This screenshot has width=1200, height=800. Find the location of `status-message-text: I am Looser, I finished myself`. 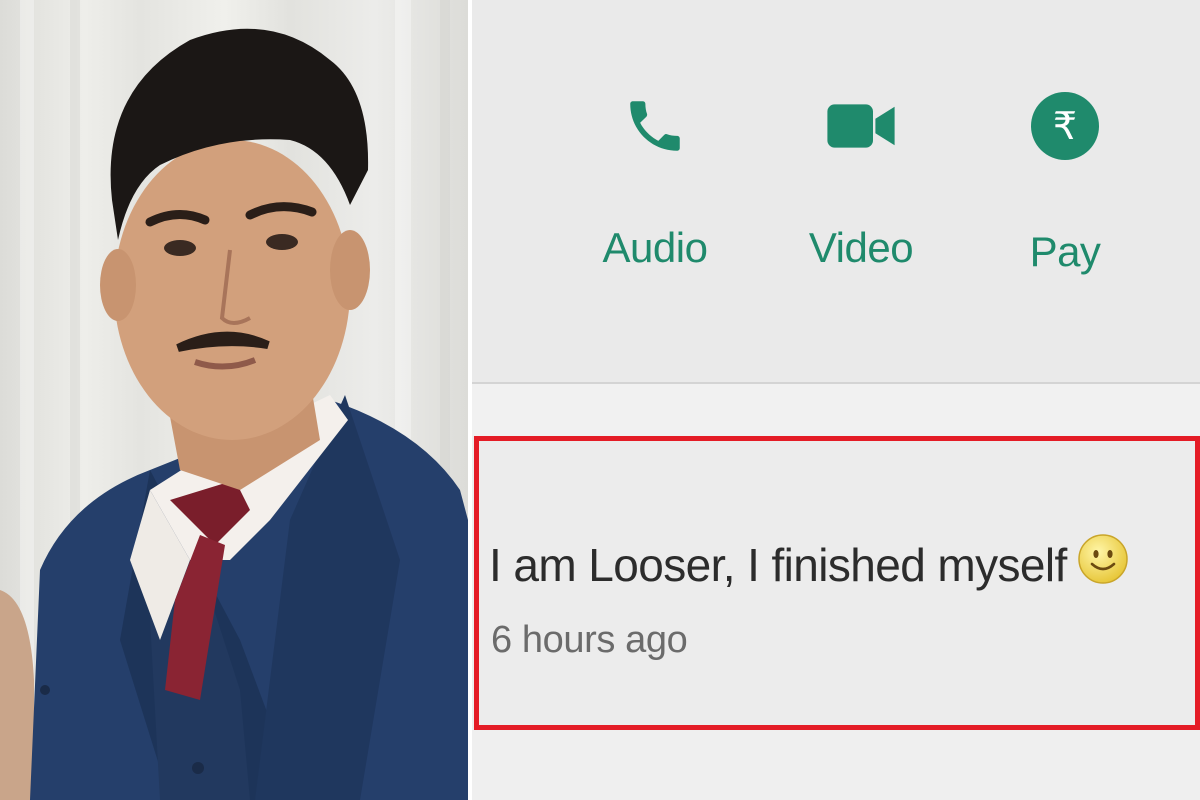

status-message-text: I am Looser, I finished myself is located at coordinates (778, 564).